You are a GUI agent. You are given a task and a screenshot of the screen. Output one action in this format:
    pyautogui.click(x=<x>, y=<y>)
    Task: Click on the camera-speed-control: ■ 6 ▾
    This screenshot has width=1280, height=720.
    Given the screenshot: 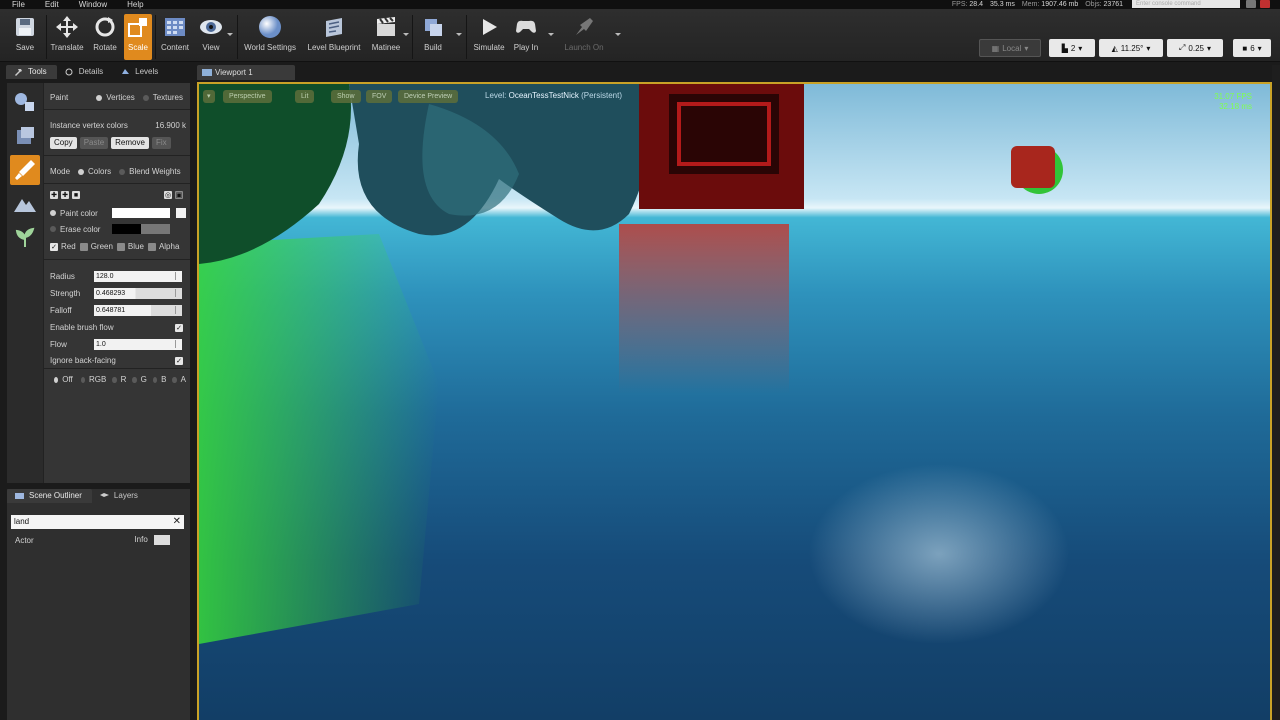 What is the action you would take?
    pyautogui.click(x=1252, y=48)
    